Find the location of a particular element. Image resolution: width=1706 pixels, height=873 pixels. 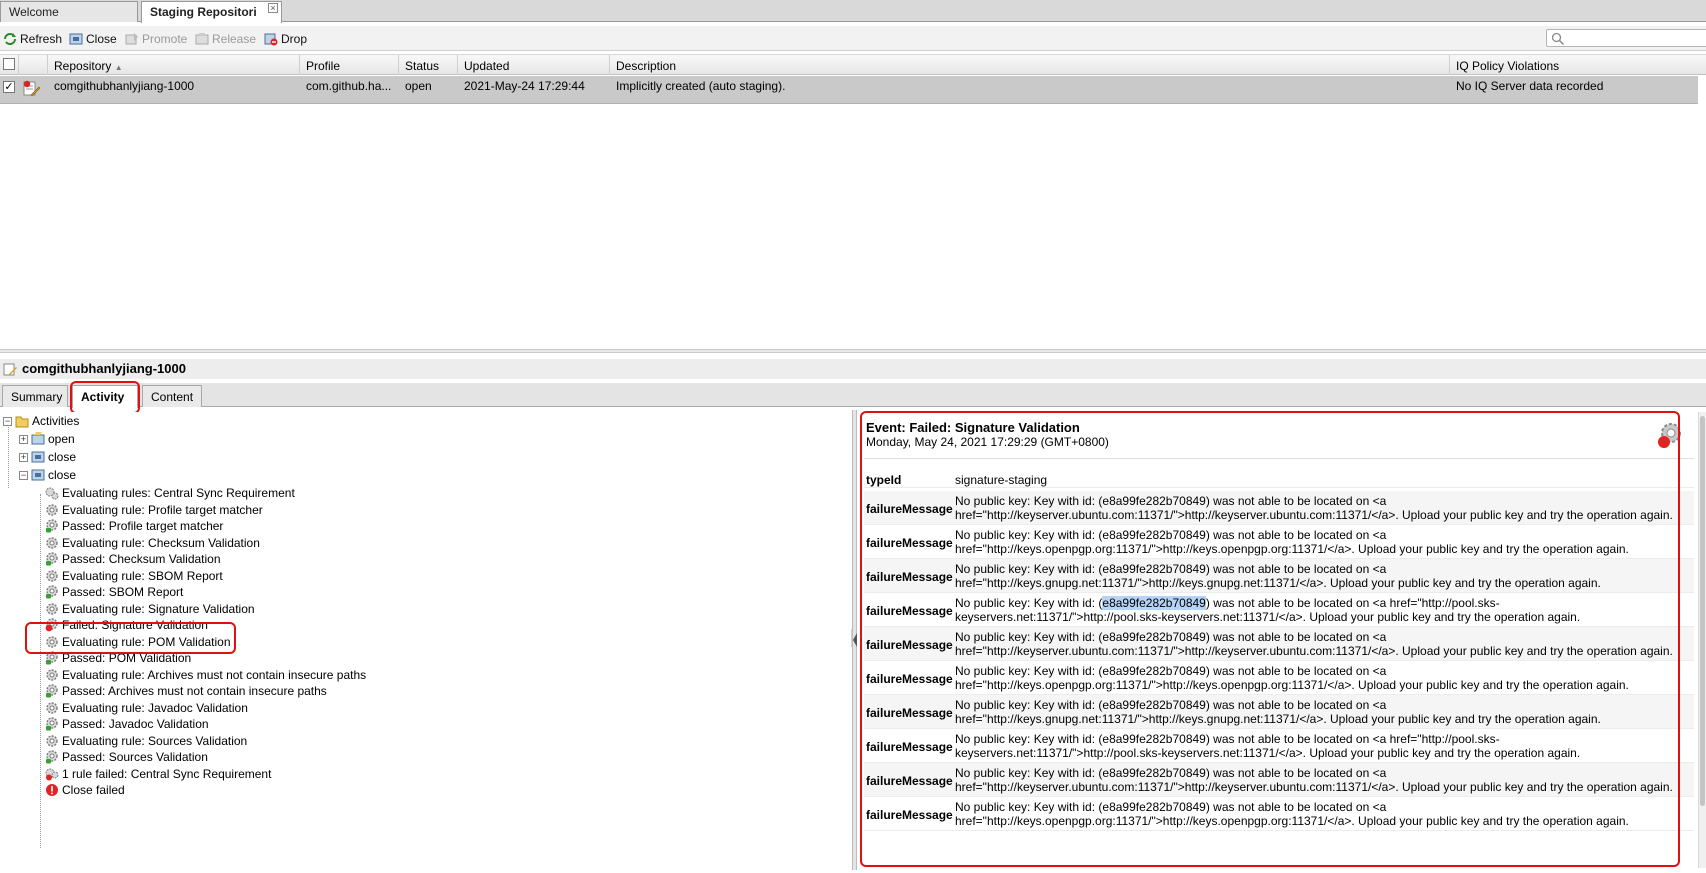

tree-group-open: open is located at coordinates (53, 439).